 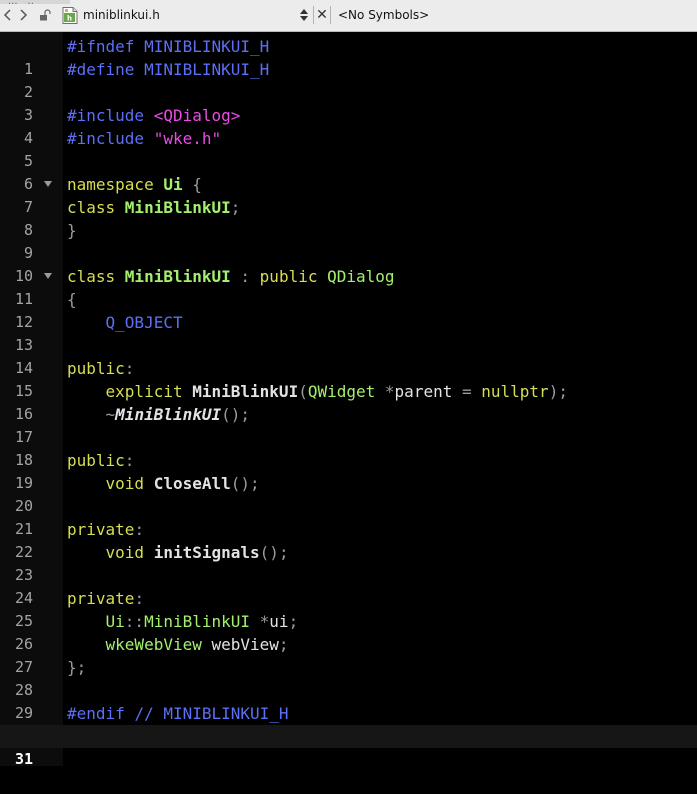 What do you see at coordinates (72, 230) in the screenshot?
I see `punct-token: }` at bounding box center [72, 230].